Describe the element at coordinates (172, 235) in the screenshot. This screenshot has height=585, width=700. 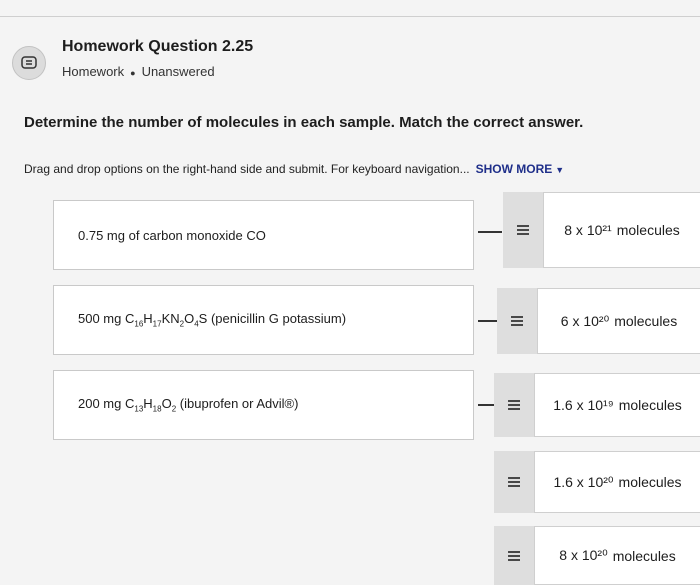
I see `item-1-text: 0.75 mg of carbon monoxide CO` at that location.